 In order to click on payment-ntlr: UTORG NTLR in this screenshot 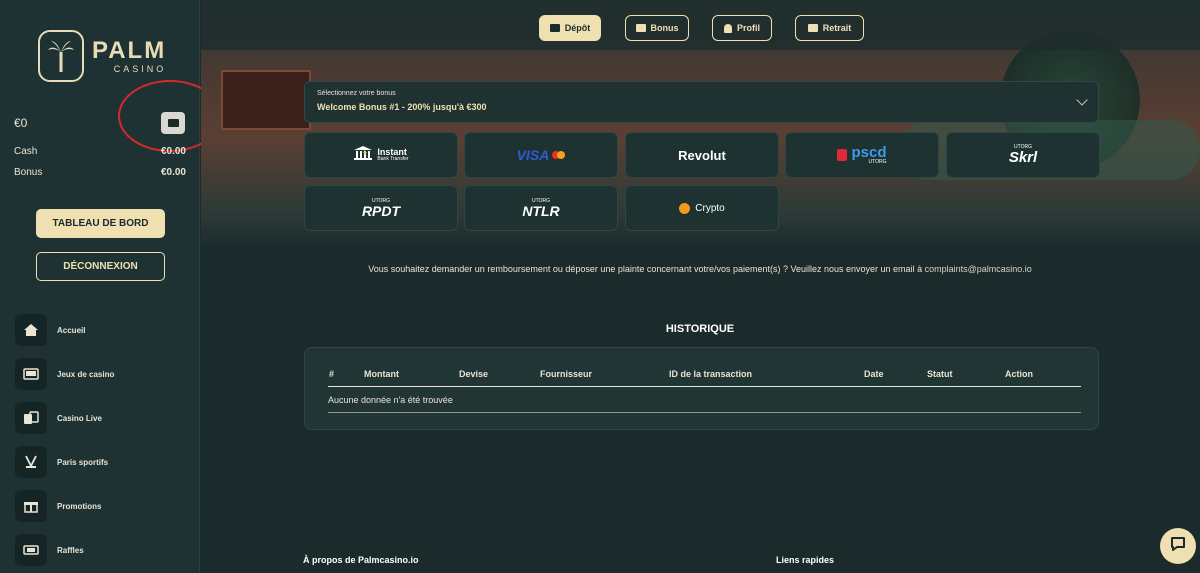, I will do `click(541, 208)`.